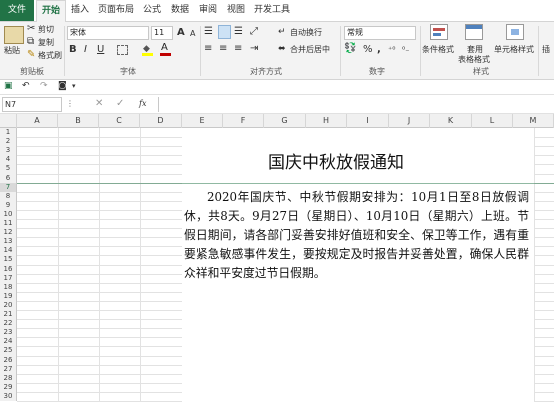 The width and height of the screenshot is (554, 402). Describe the element at coordinates (8, 305) in the screenshot. I see `row-header: 20` at that location.